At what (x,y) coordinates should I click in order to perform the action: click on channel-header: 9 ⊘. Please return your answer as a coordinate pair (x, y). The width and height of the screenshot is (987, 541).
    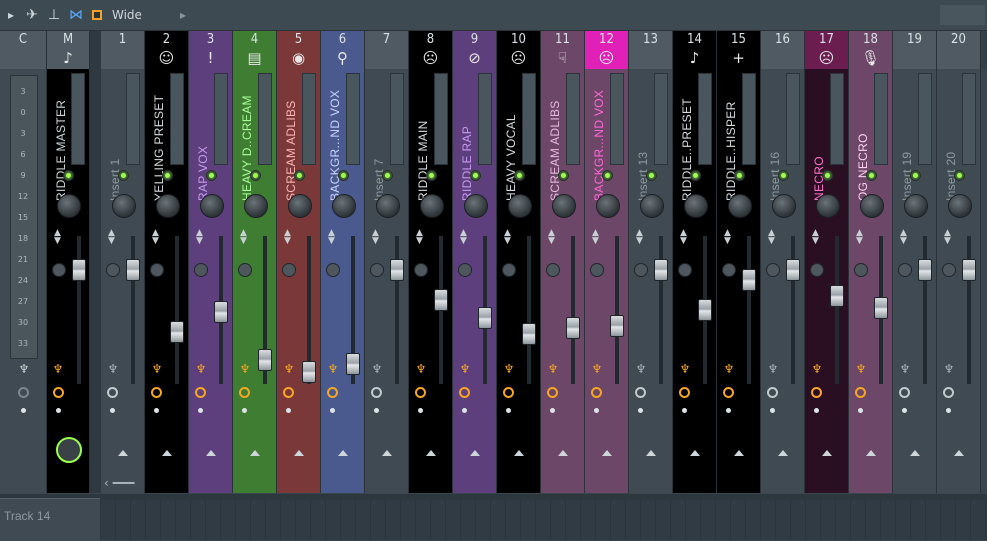
    Looking at the image, I should click on (474, 50).